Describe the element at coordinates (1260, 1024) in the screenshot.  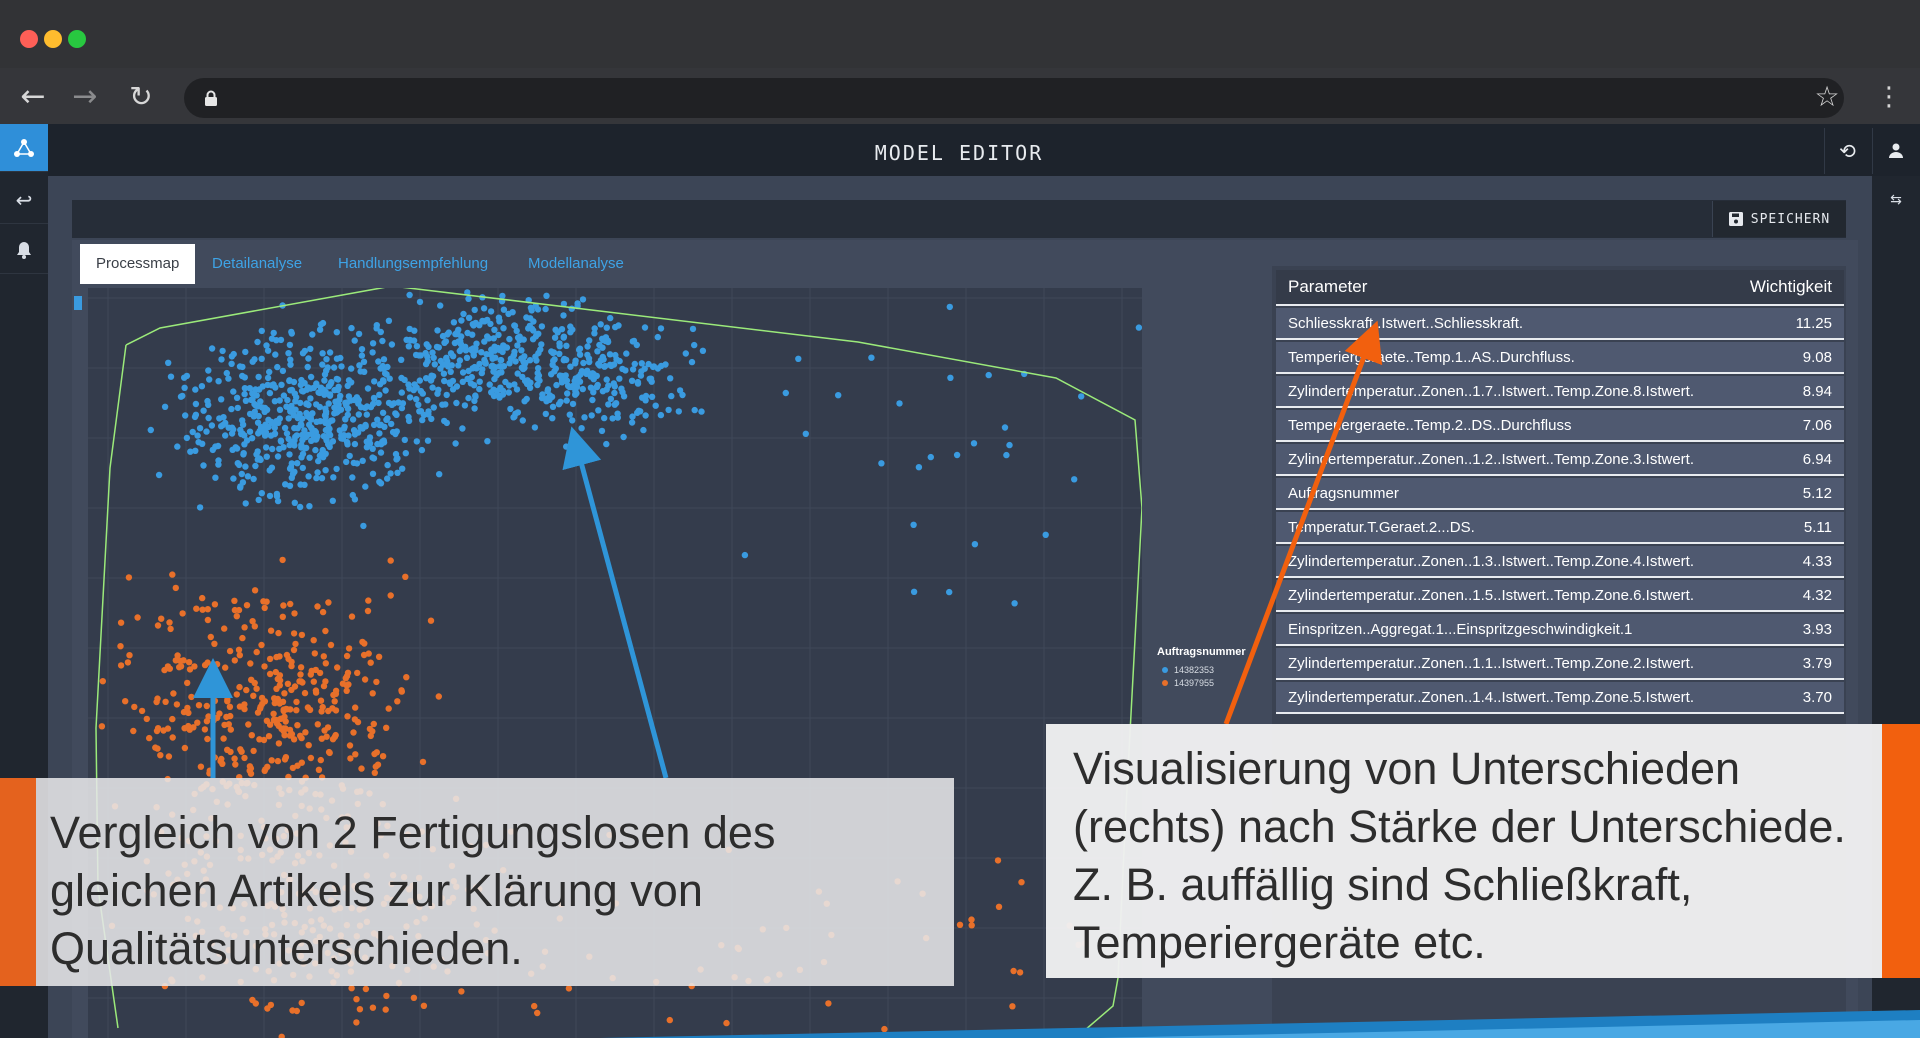
I see `decorative-blue-band` at that location.